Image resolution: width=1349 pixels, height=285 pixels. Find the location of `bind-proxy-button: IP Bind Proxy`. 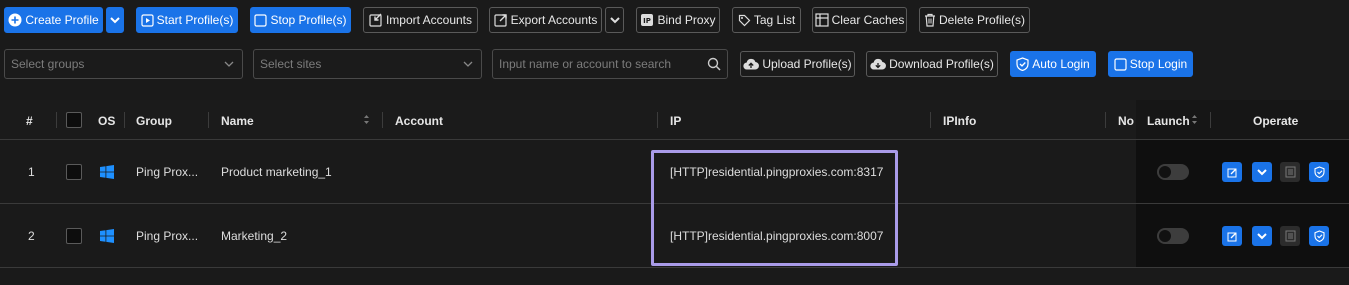

bind-proxy-button: IP Bind Proxy is located at coordinates (678, 20).